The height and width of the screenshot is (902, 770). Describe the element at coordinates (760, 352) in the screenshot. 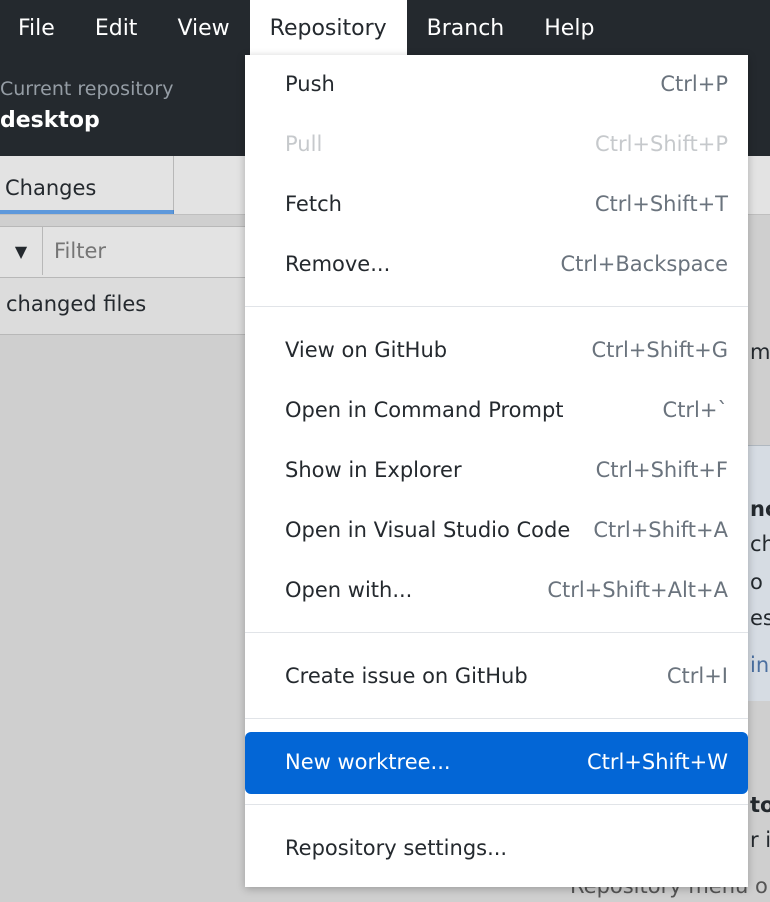

I see `bg-text-fragment: mi` at that location.